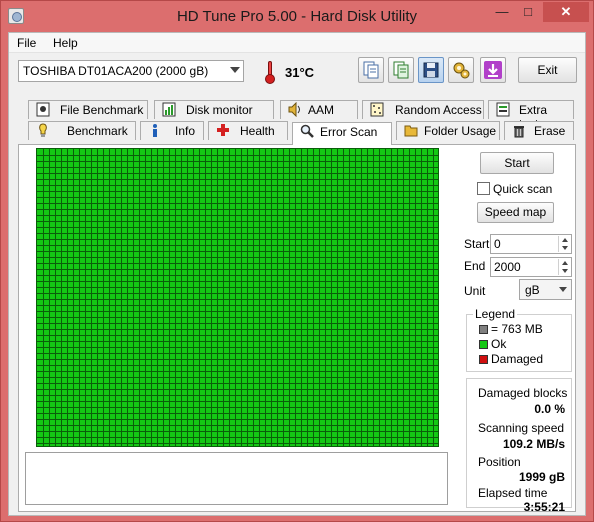  What do you see at coordinates (531, 115) in the screenshot?
I see `tab-extra-tests: Extra tests` at bounding box center [531, 115].